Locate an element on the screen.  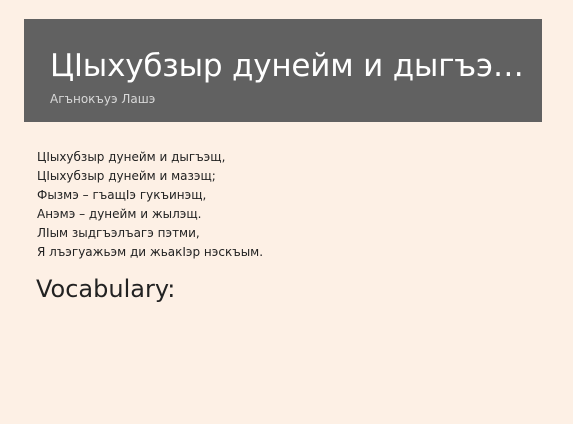
poem-line: ЦIыхубзыр дунейм и дыгъэщ, is located at coordinates (131, 157).